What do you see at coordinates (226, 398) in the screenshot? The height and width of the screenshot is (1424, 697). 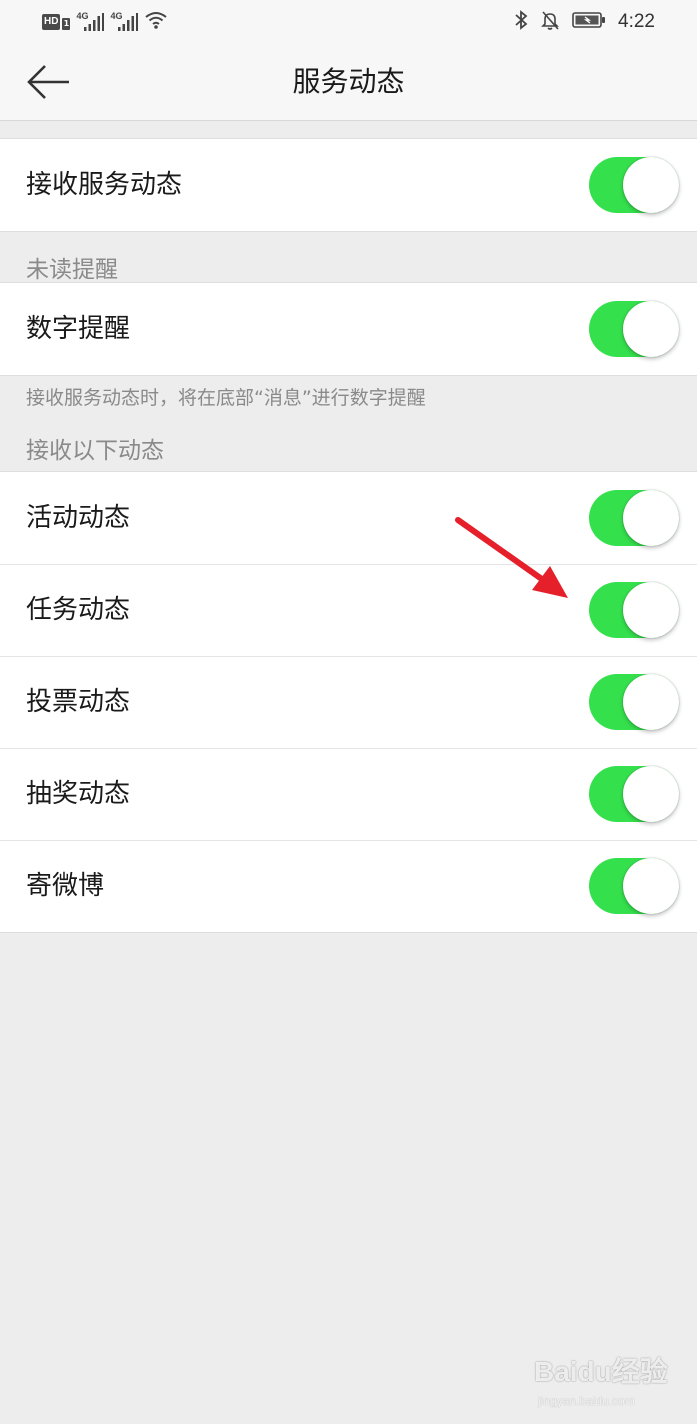 I see `hint-text: 接收服务动态时，将在底部“消息”进行数字提醒` at bounding box center [226, 398].